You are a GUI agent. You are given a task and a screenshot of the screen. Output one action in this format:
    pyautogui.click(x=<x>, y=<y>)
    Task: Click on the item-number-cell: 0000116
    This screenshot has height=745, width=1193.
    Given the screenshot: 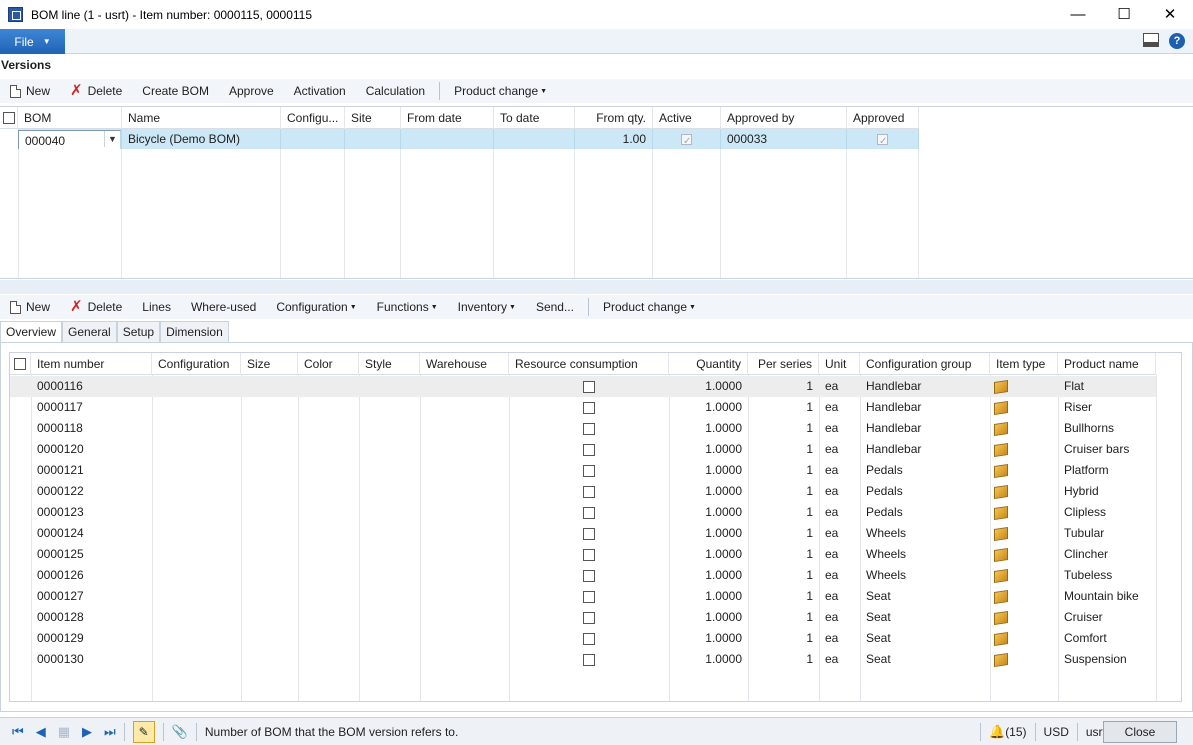 What is the action you would take?
    pyautogui.click(x=91, y=386)
    